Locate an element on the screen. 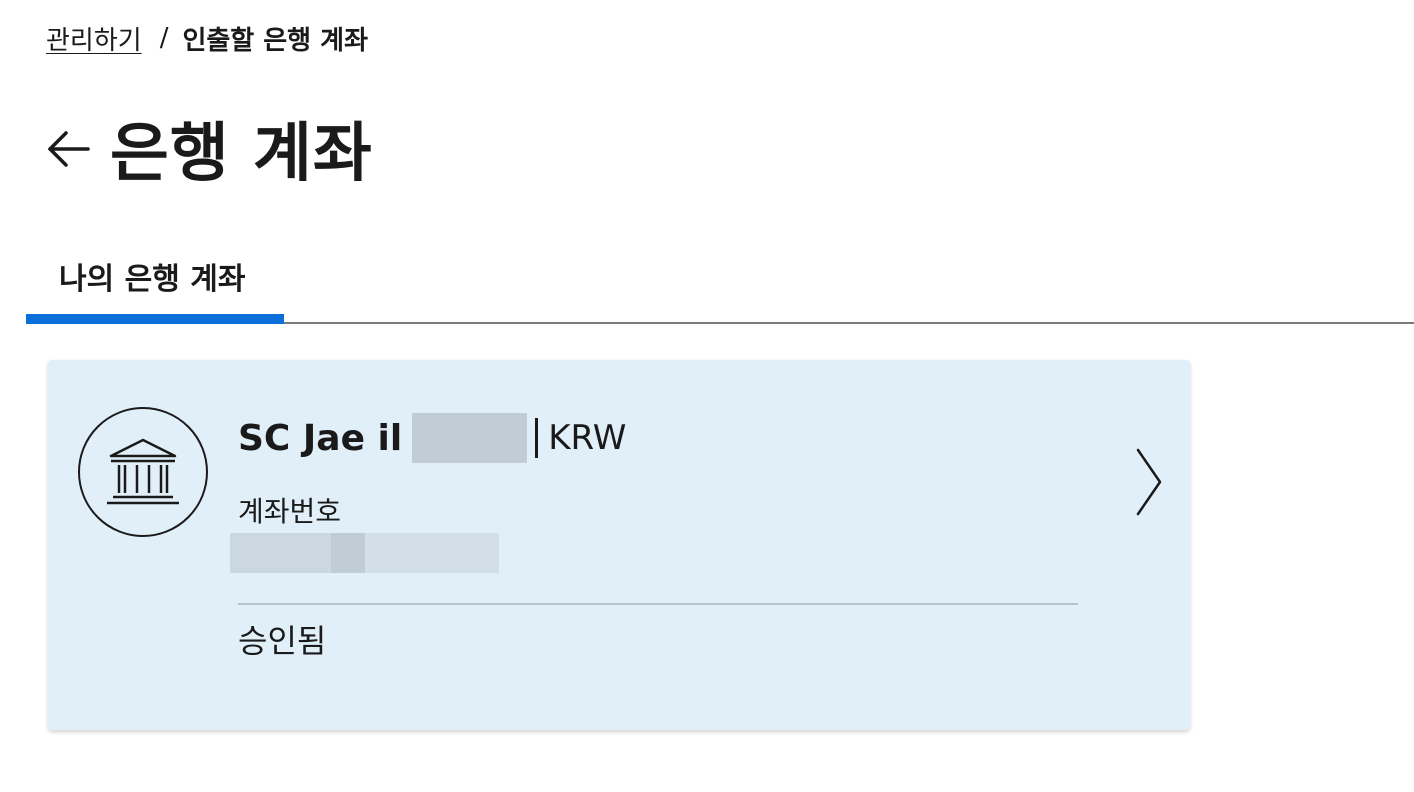  breadcrumb: 관리하기 / 인출할 은행 계좌 is located at coordinates (207, 38).